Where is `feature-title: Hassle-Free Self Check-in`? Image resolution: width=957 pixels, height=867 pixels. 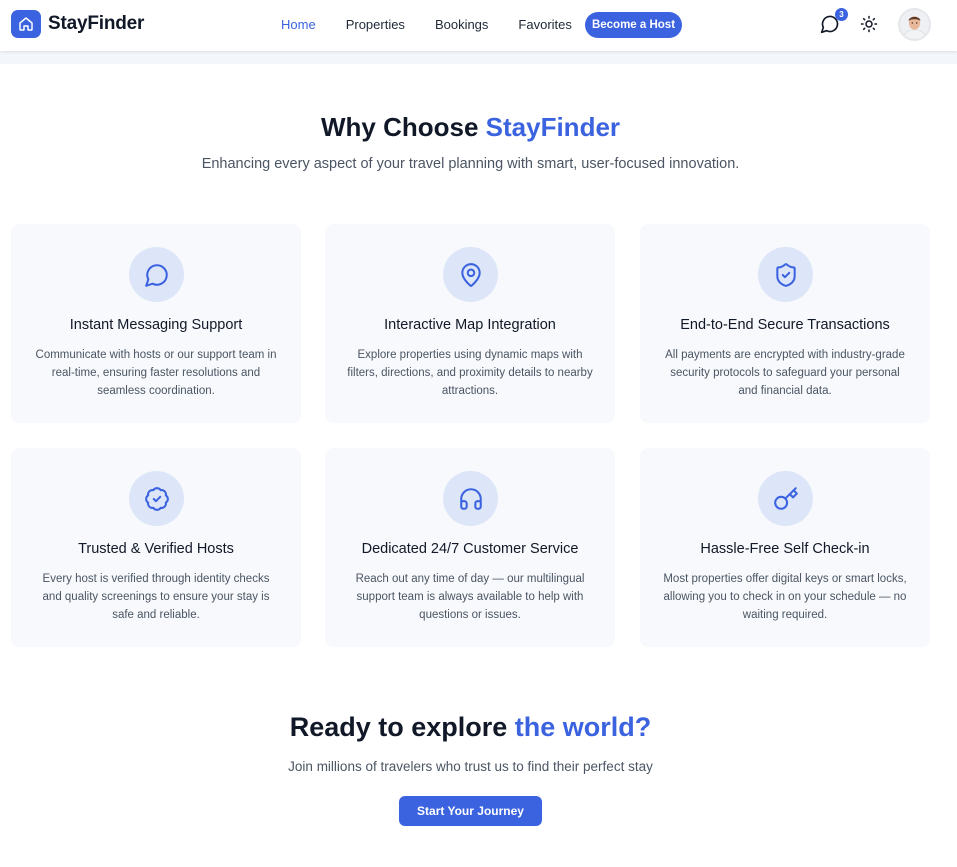 feature-title: Hassle-Free Self Check-in is located at coordinates (785, 549).